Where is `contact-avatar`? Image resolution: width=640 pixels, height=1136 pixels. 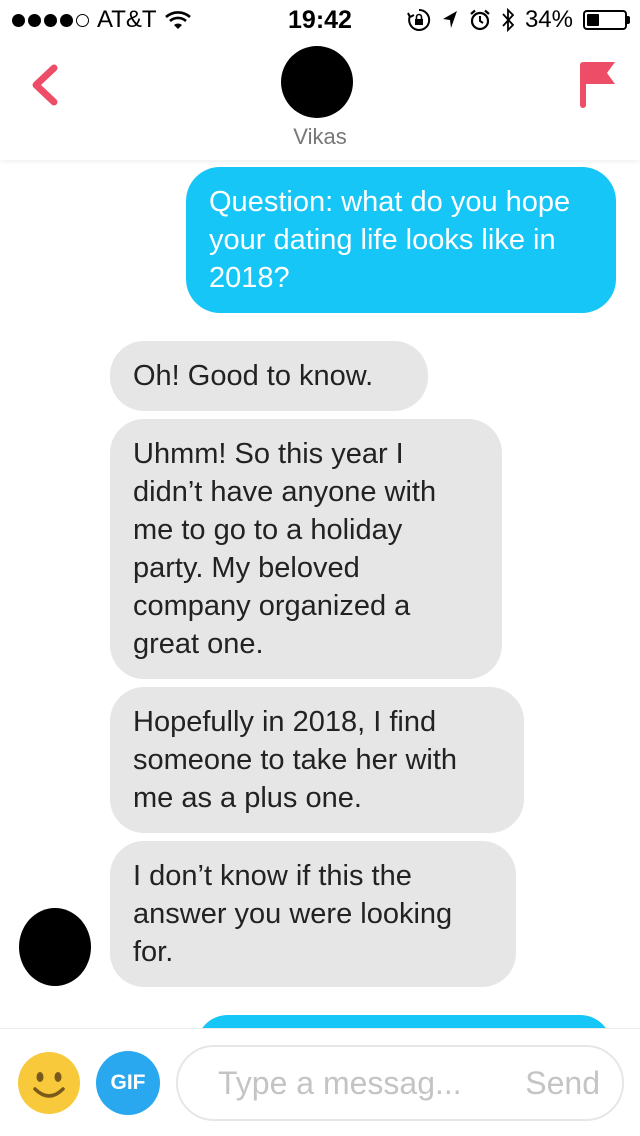 contact-avatar is located at coordinates (317, 82).